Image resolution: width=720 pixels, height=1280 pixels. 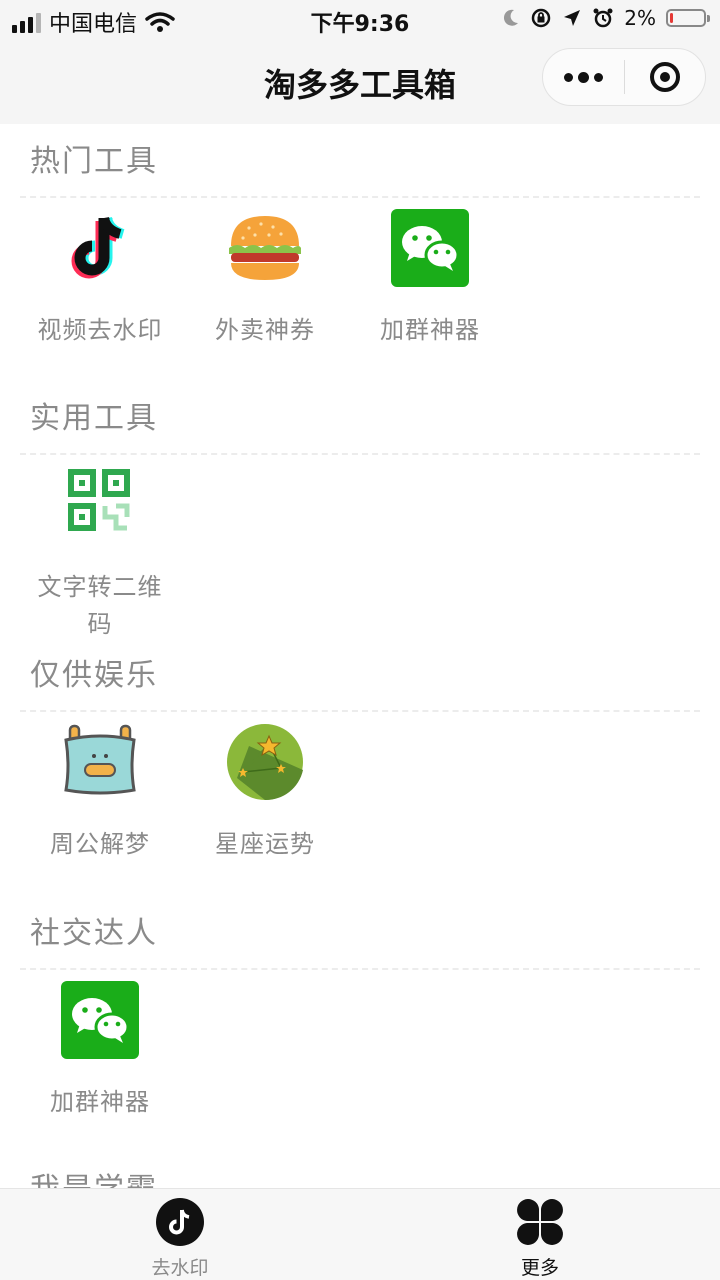 I want to click on miniprogram-capsule, so click(x=624, y=77).